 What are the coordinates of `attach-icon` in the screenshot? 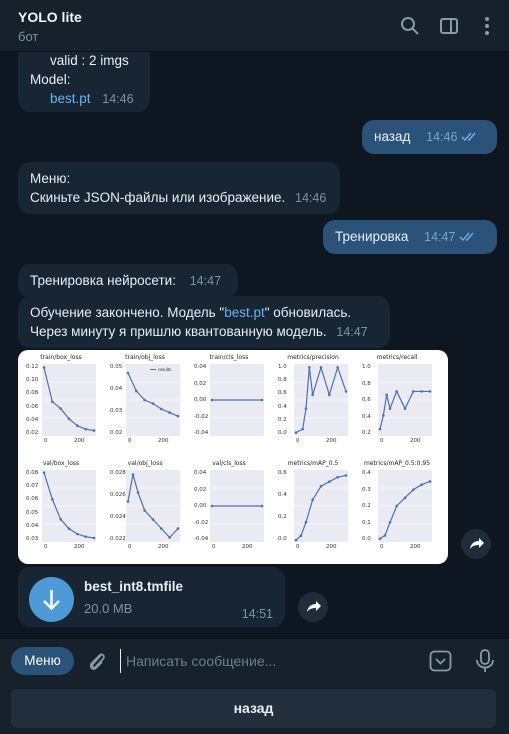 It's located at (97, 661).